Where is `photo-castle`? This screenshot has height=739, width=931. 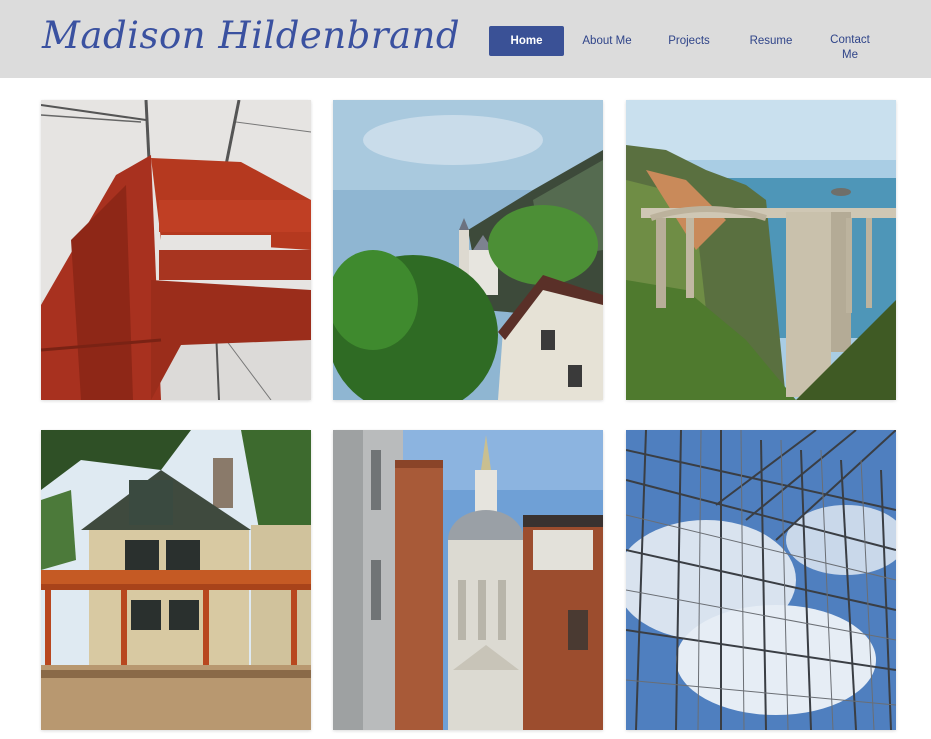 photo-castle is located at coordinates (468, 250).